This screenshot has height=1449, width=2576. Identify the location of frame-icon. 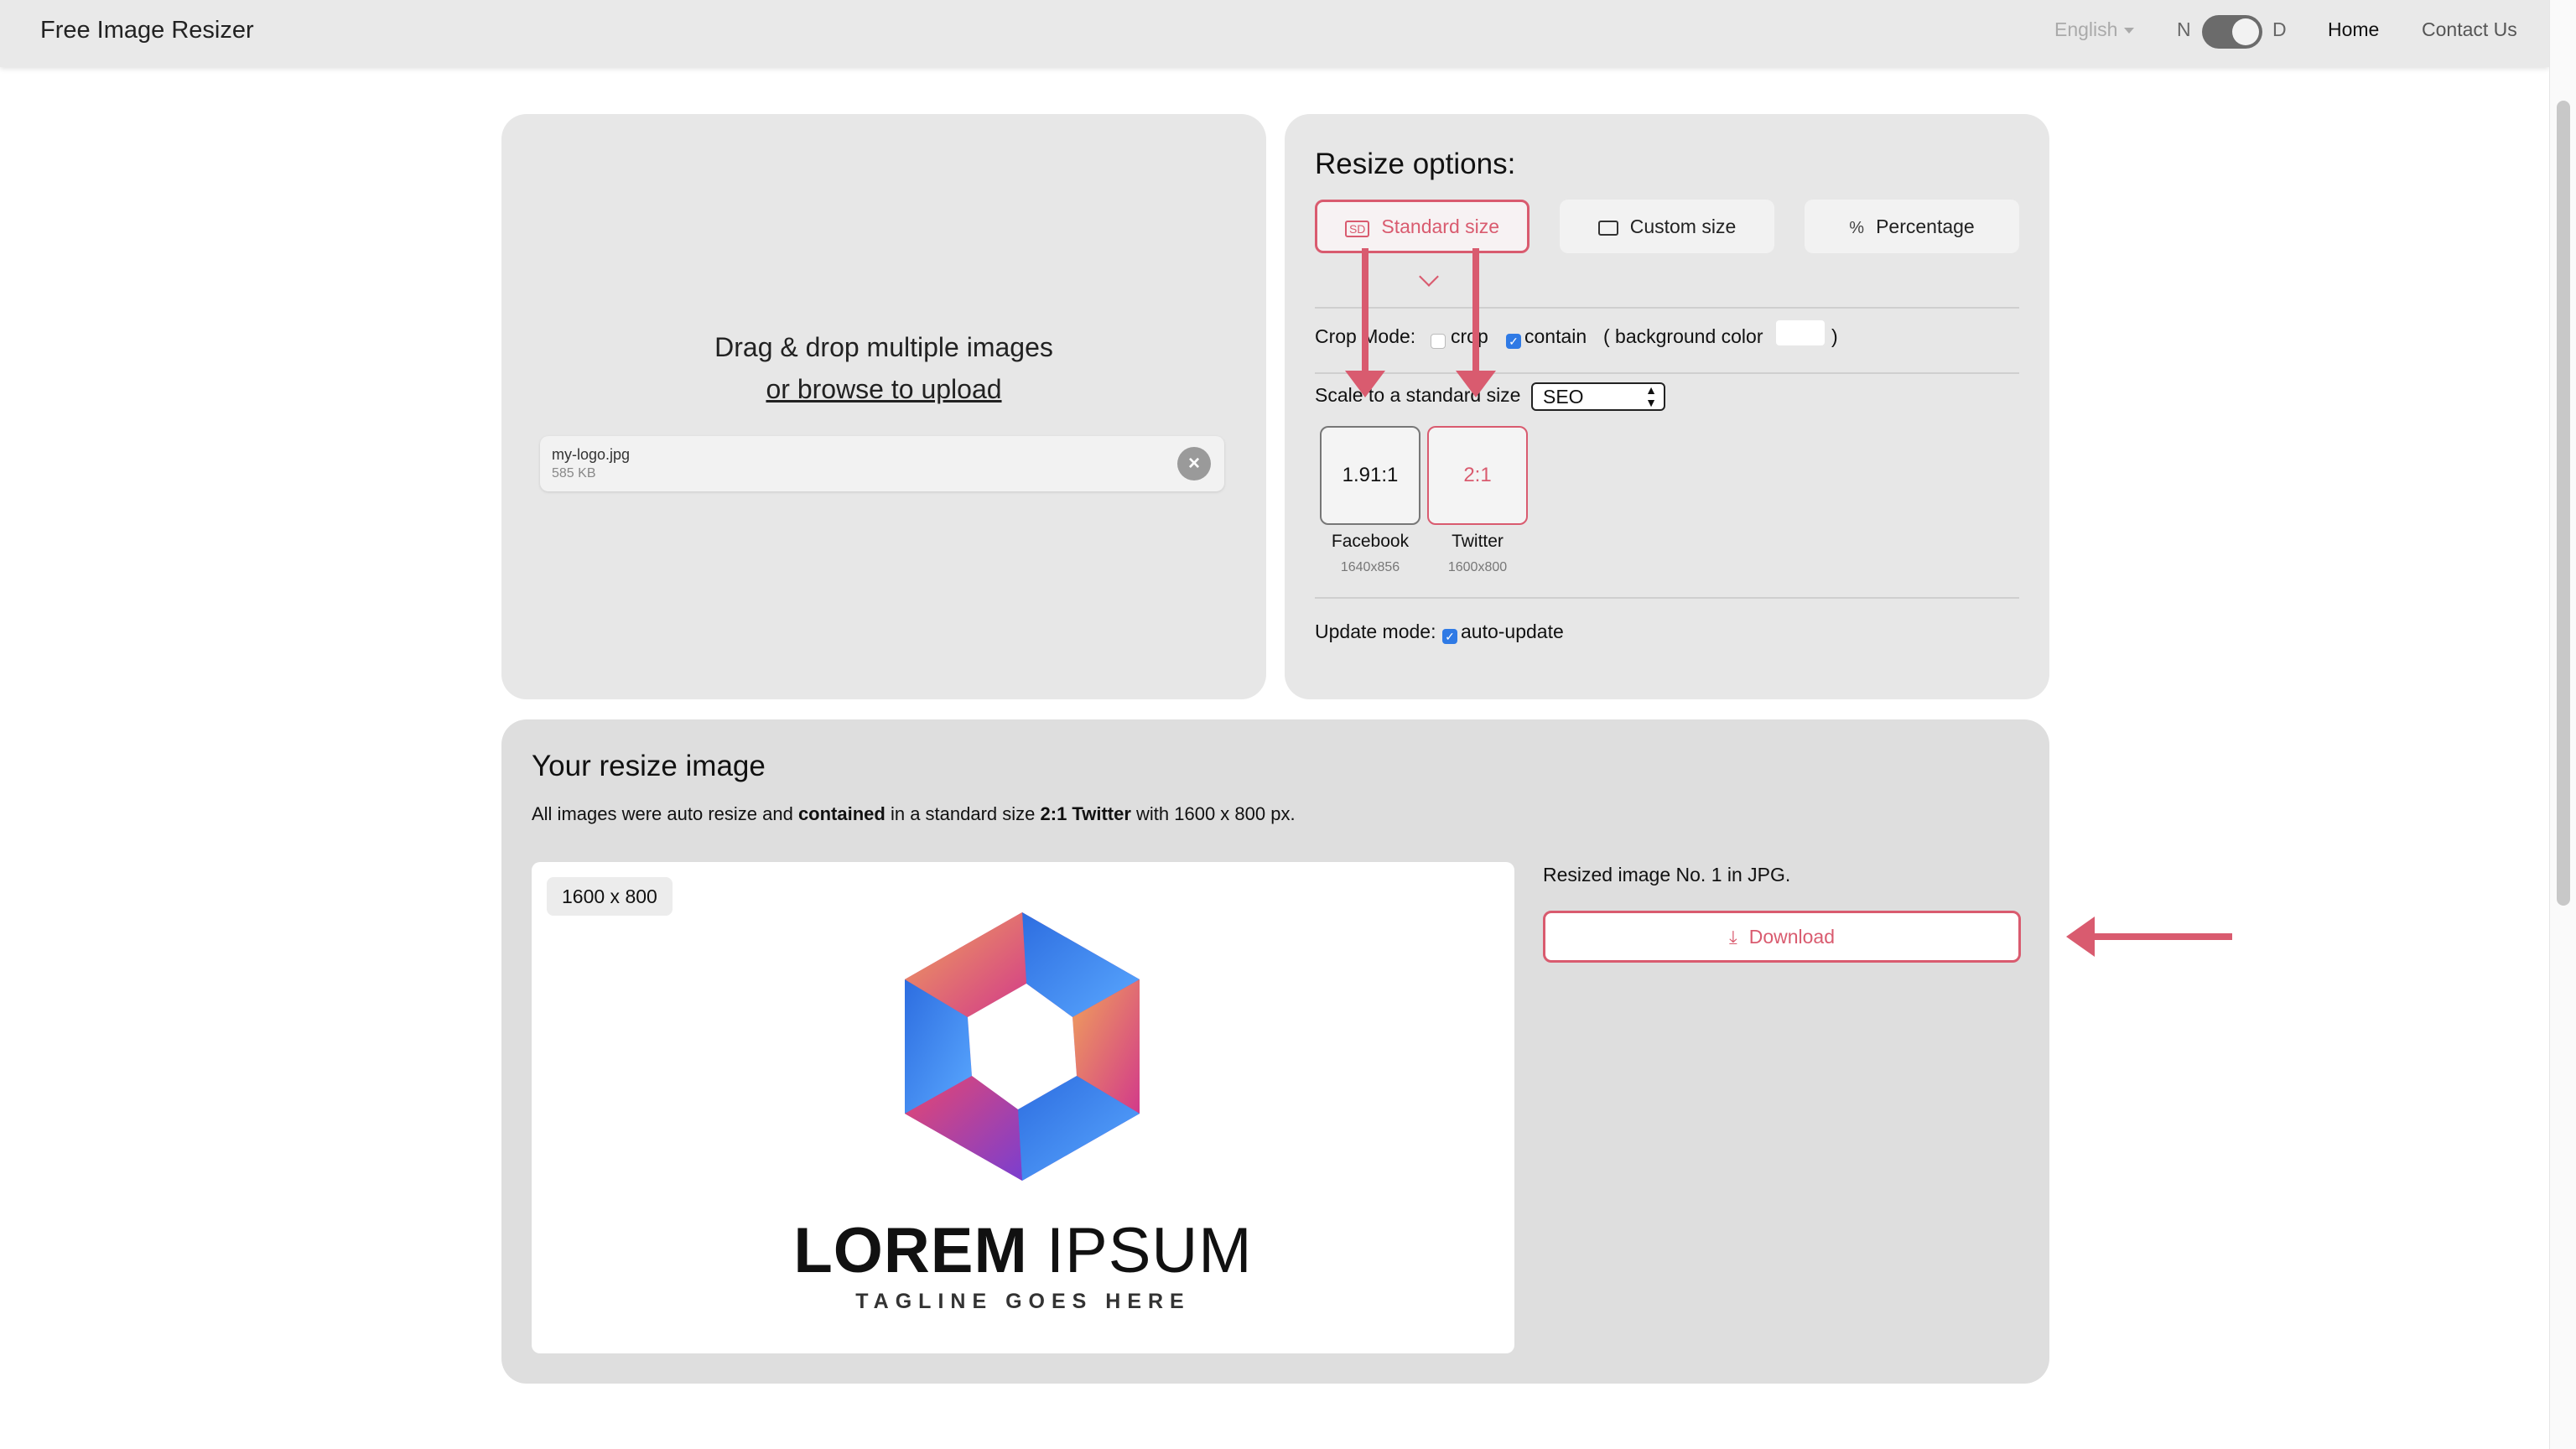
(1607, 228).